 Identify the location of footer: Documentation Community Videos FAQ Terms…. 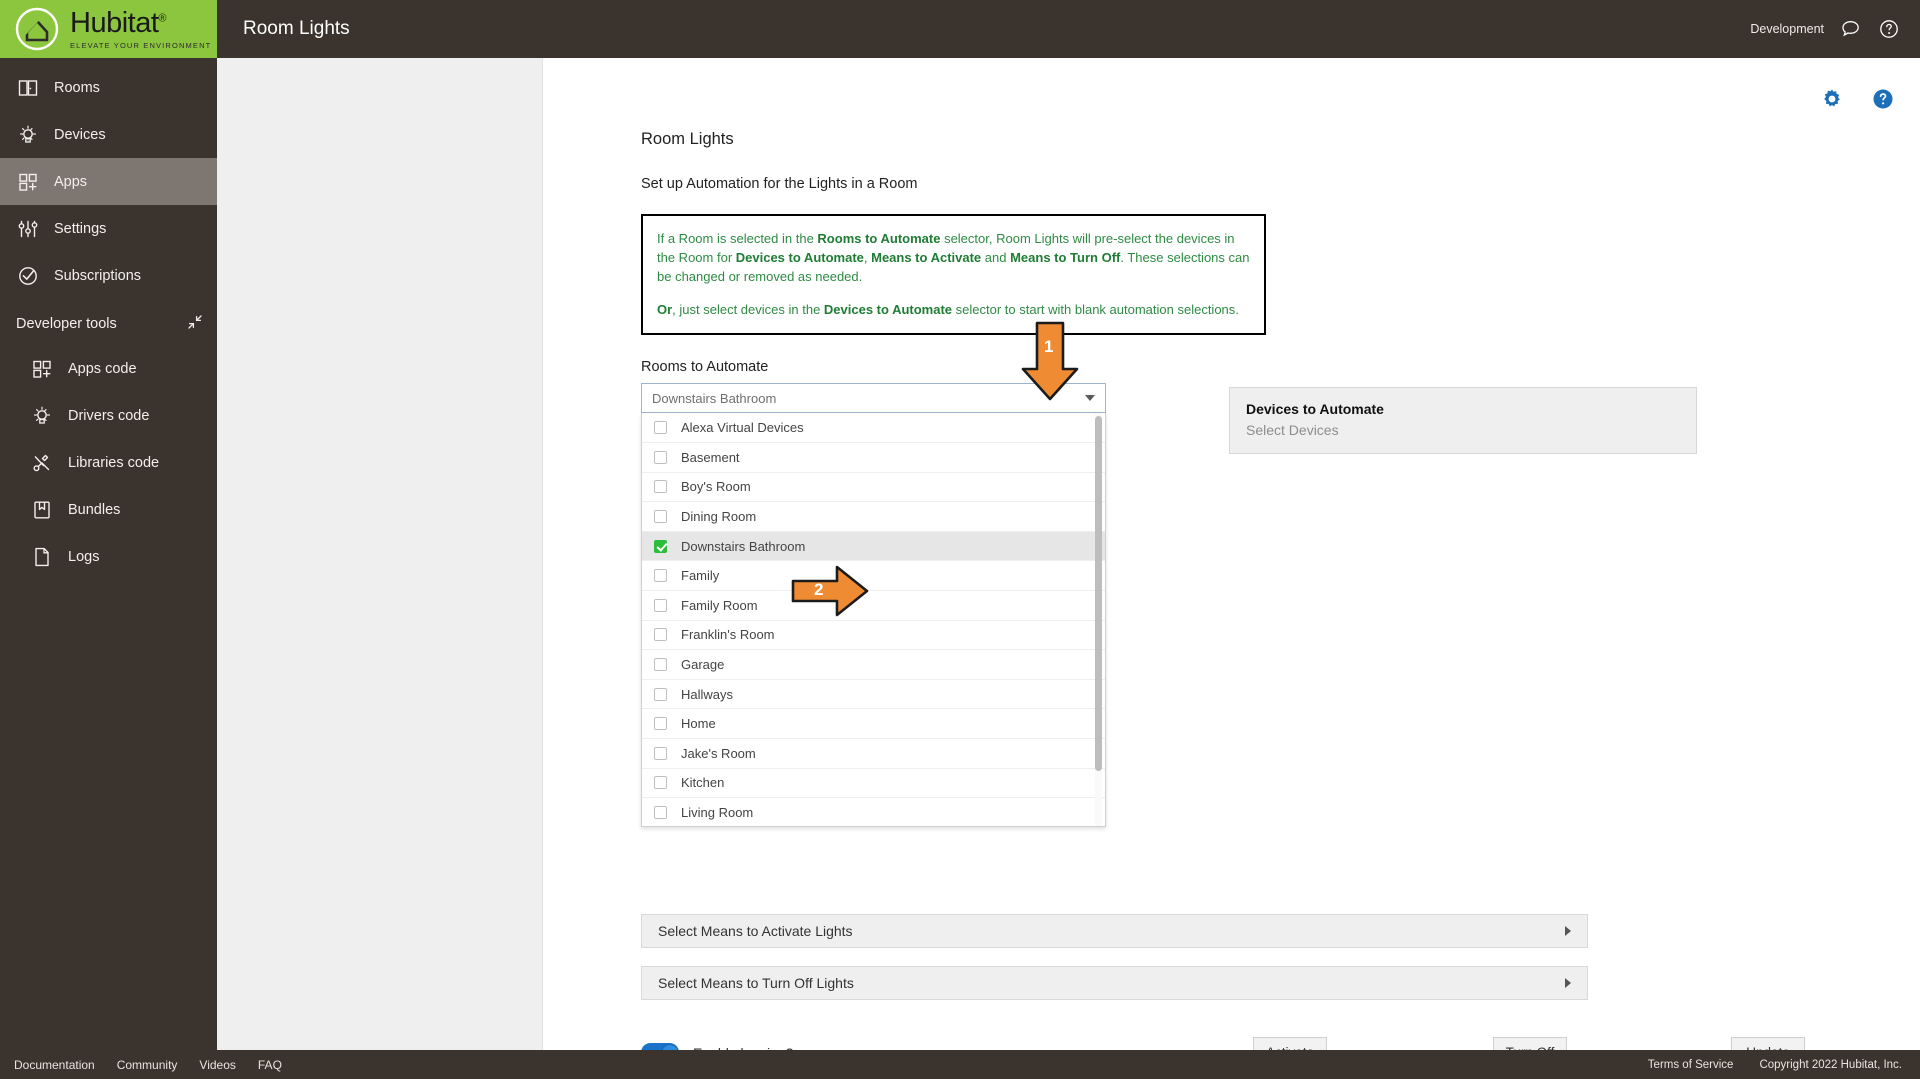
(960, 1064).